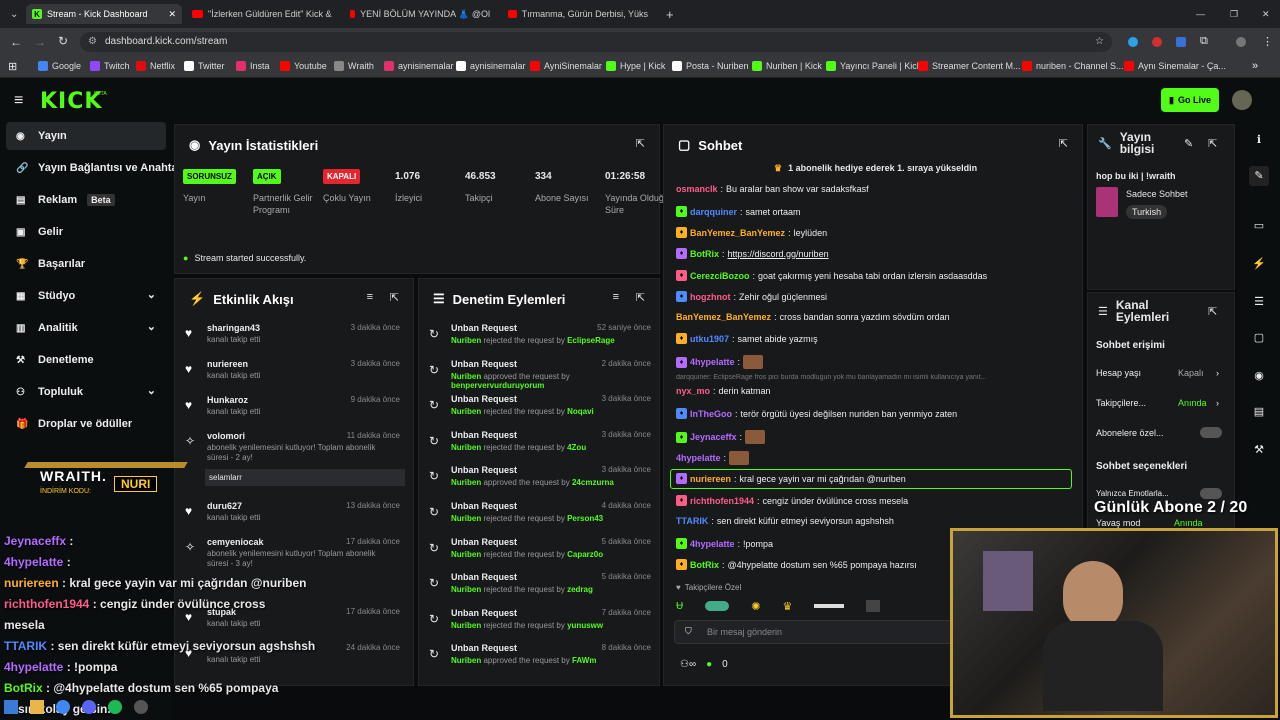 The width and height of the screenshot is (1280, 720). Describe the element at coordinates (86, 136) in the screenshot. I see `sidebar-item-0: ◉ Yayın` at that location.